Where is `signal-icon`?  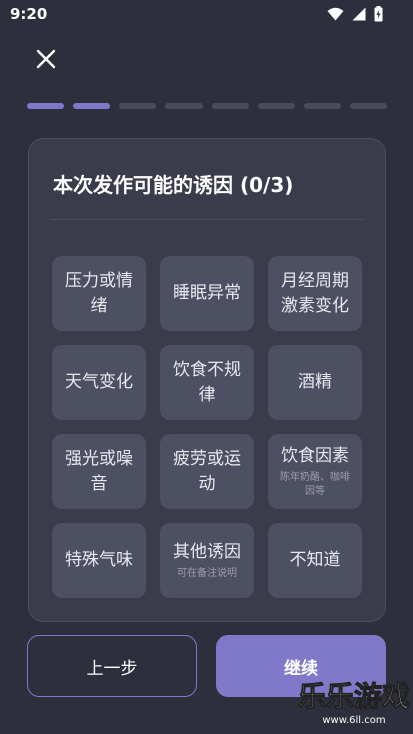
signal-icon is located at coordinates (359, 14).